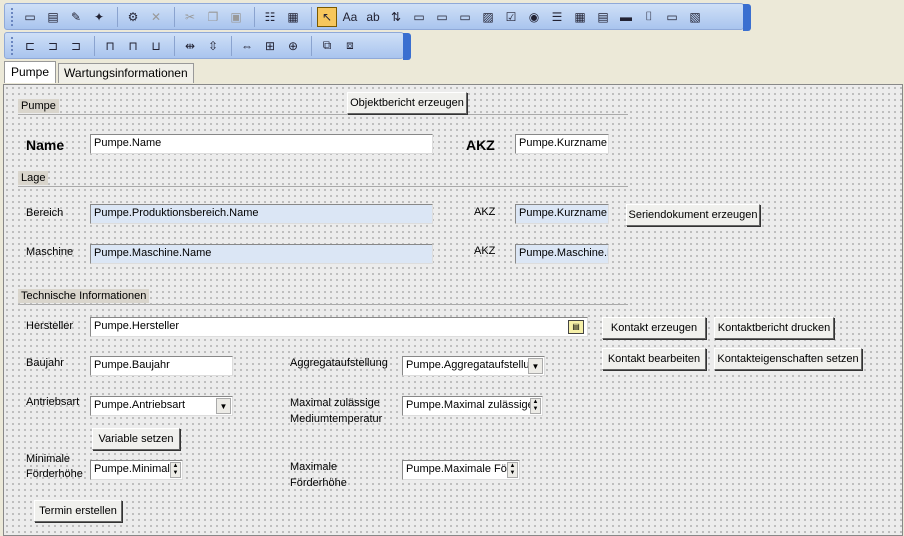 This screenshot has width=904, height=536. What do you see at coordinates (53, 46) in the screenshot?
I see `align-center-v-icon: ⊐` at bounding box center [53, 46].